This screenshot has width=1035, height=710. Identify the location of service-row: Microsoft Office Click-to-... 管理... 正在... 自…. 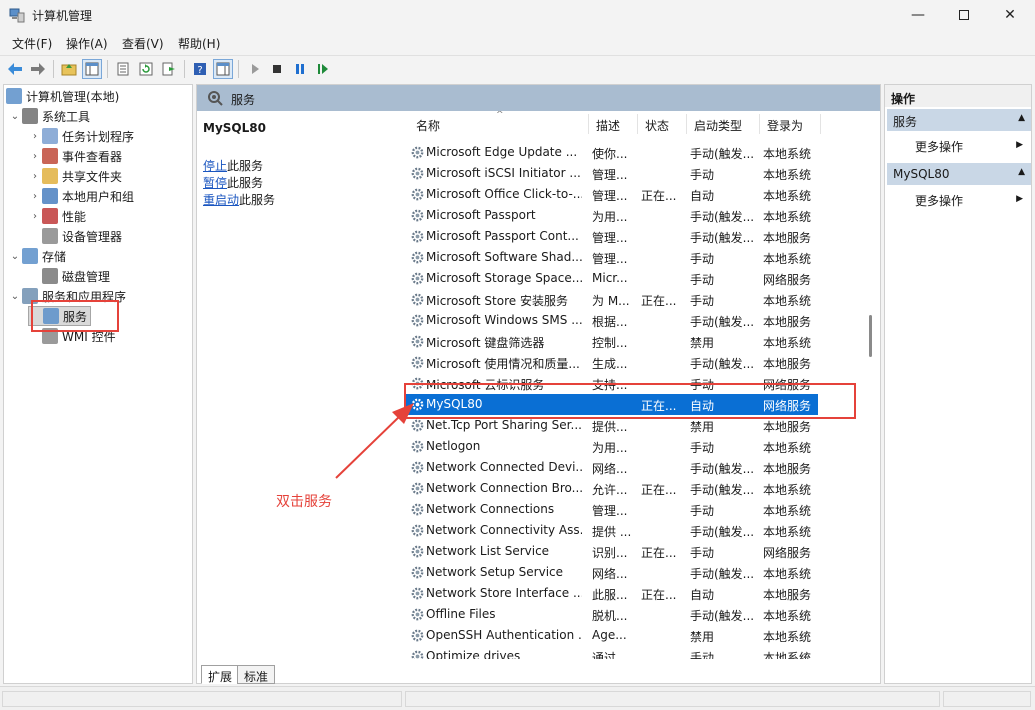
(635, 194).